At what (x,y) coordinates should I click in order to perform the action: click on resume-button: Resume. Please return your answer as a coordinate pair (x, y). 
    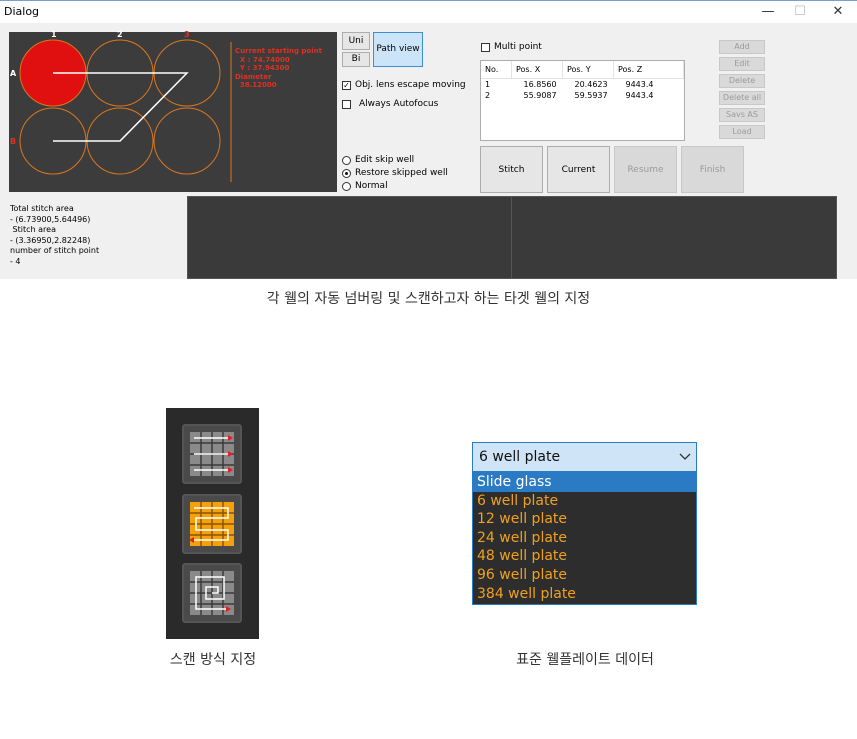
    Looking at the image, I should click on (645, 169).